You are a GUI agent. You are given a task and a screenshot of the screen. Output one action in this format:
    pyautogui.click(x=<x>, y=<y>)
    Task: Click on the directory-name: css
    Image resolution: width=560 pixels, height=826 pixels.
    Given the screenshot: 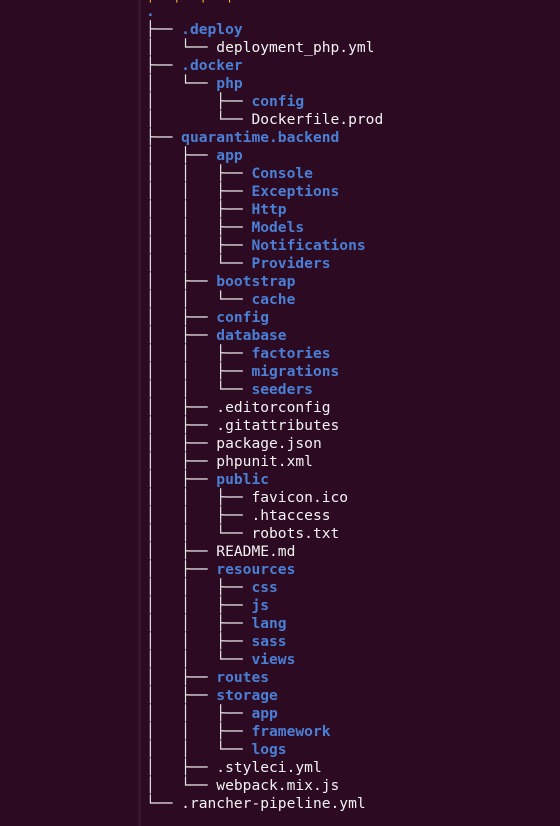 What is the action you would take?
    pyautogui.click(x=264, y=587)
    